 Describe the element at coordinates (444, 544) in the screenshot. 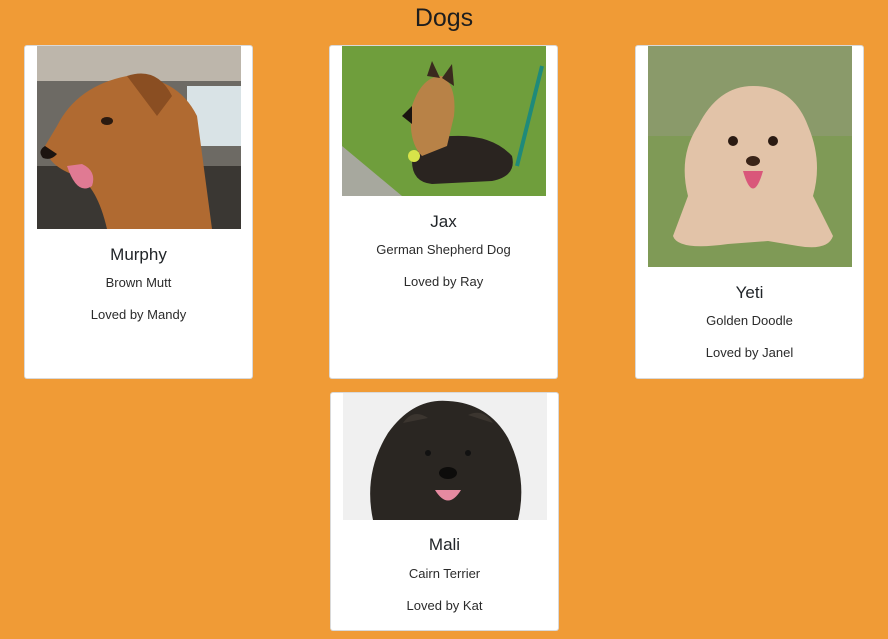

I see `dog-name: Mali` at that location.